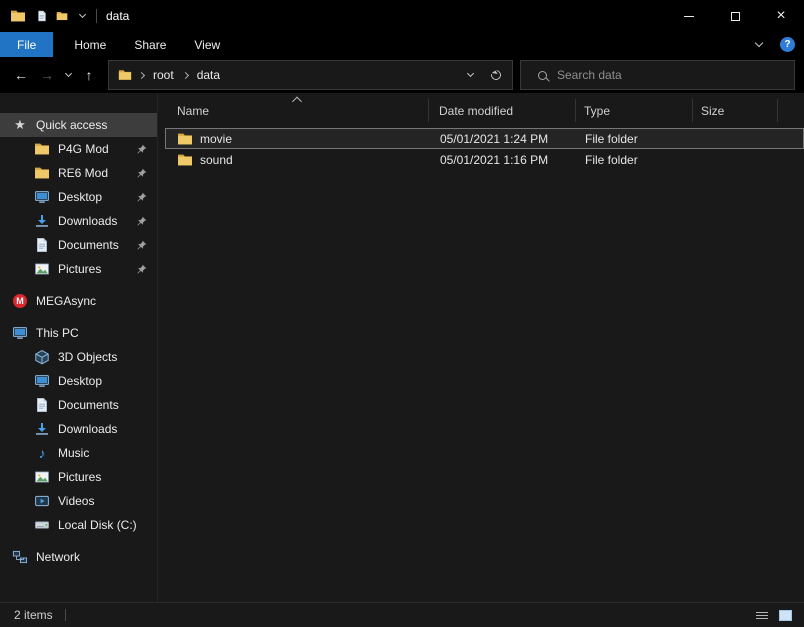 This screenshot has width=804, height=627. What do you see at coordinates (62, 16) in the screenshot?
I see `qat-new-folder-button` at bounding box center [62, 16].